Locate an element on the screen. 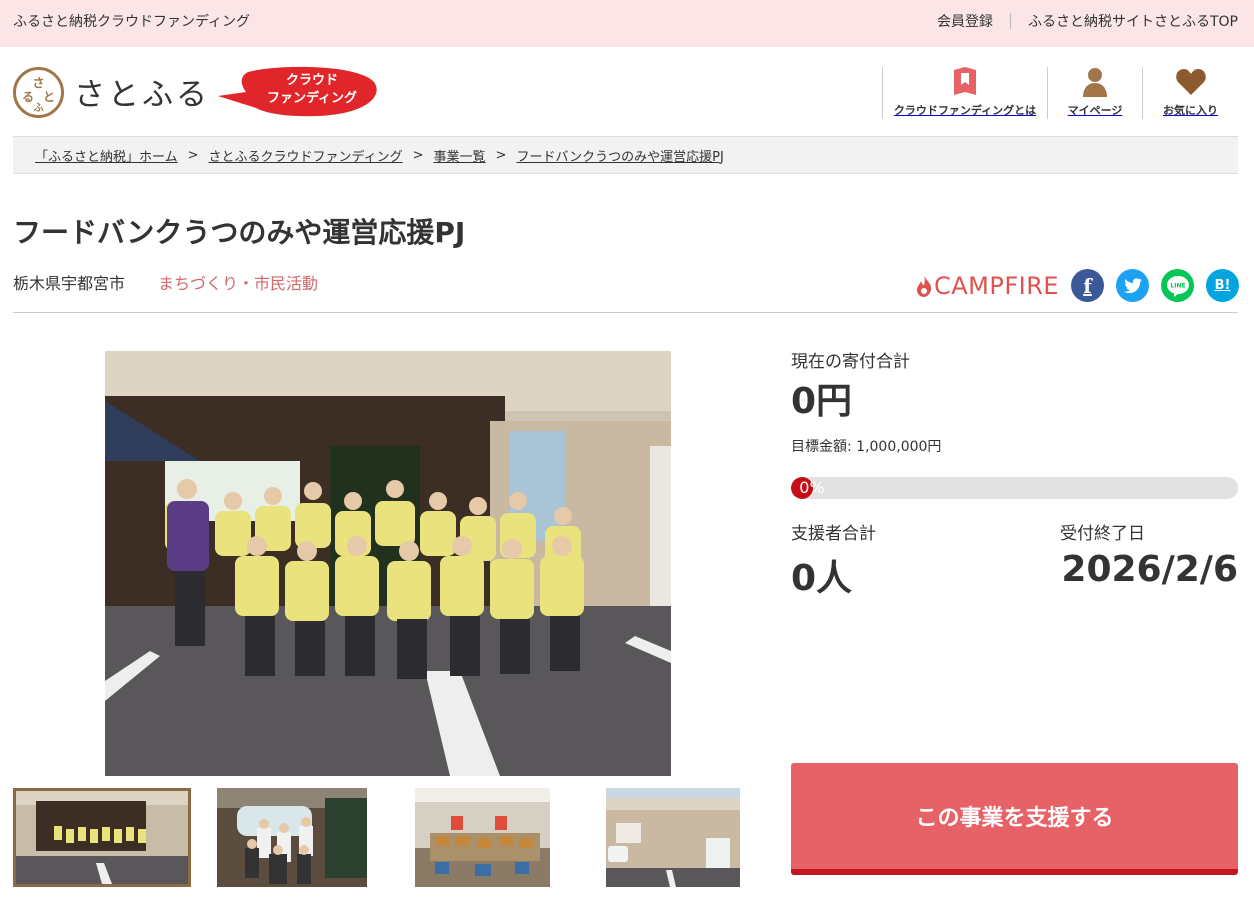 This screenshot has width=1254, height=899. progress-percent: 0% is located at coordinates (812, 487).